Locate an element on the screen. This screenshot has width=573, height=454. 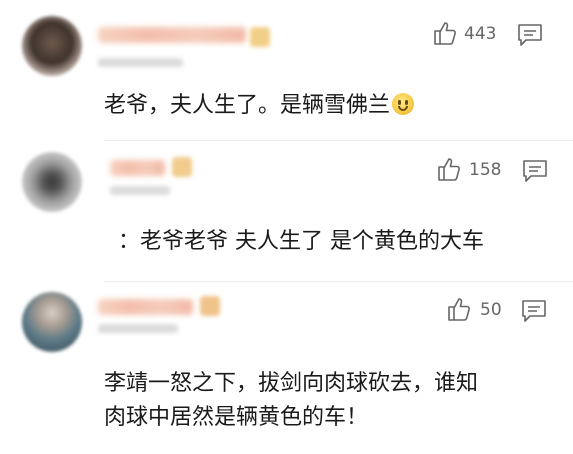
like-count: 50 is located at coordinates (491, 310).